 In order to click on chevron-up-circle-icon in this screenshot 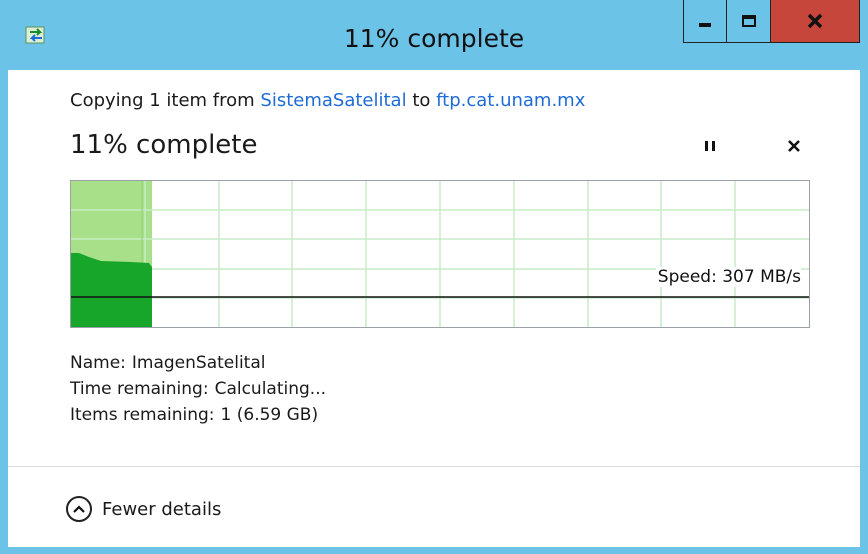, I will do `click(79, 509)`.